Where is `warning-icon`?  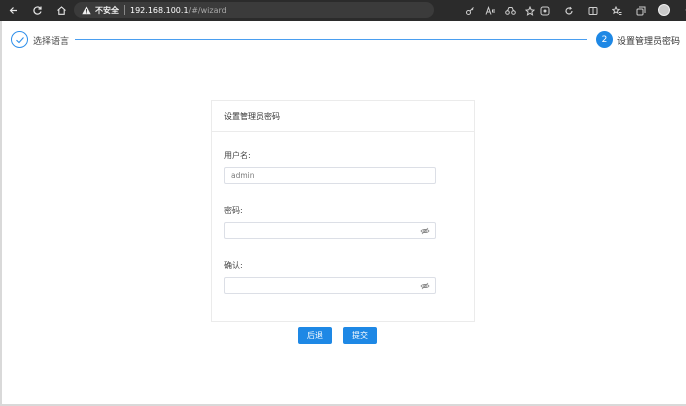
warning-icon is located at coordinates (86, 10).